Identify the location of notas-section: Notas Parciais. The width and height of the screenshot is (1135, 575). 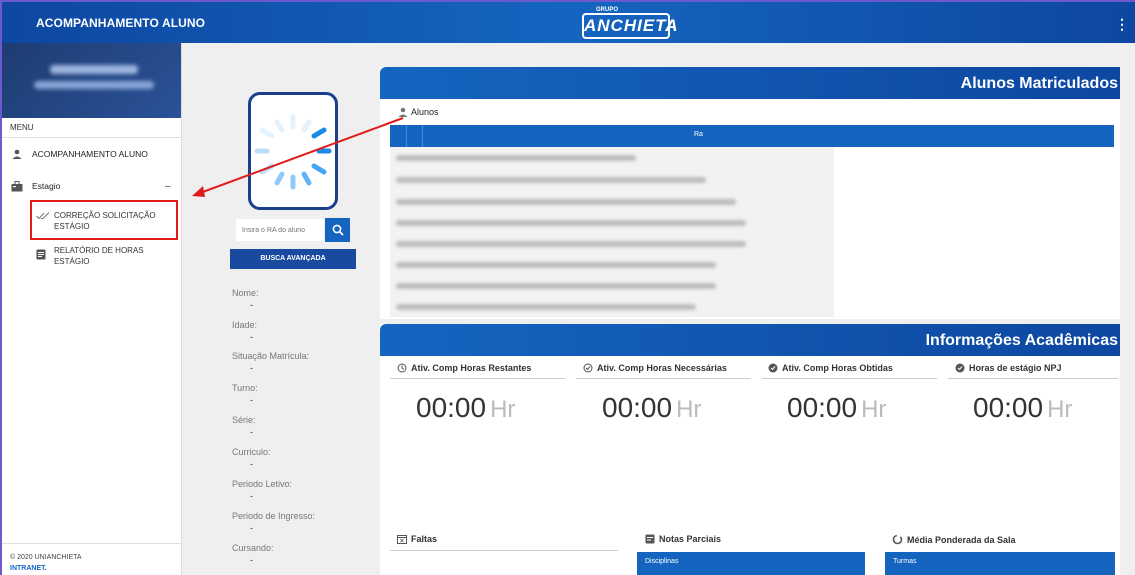
(683, 539).